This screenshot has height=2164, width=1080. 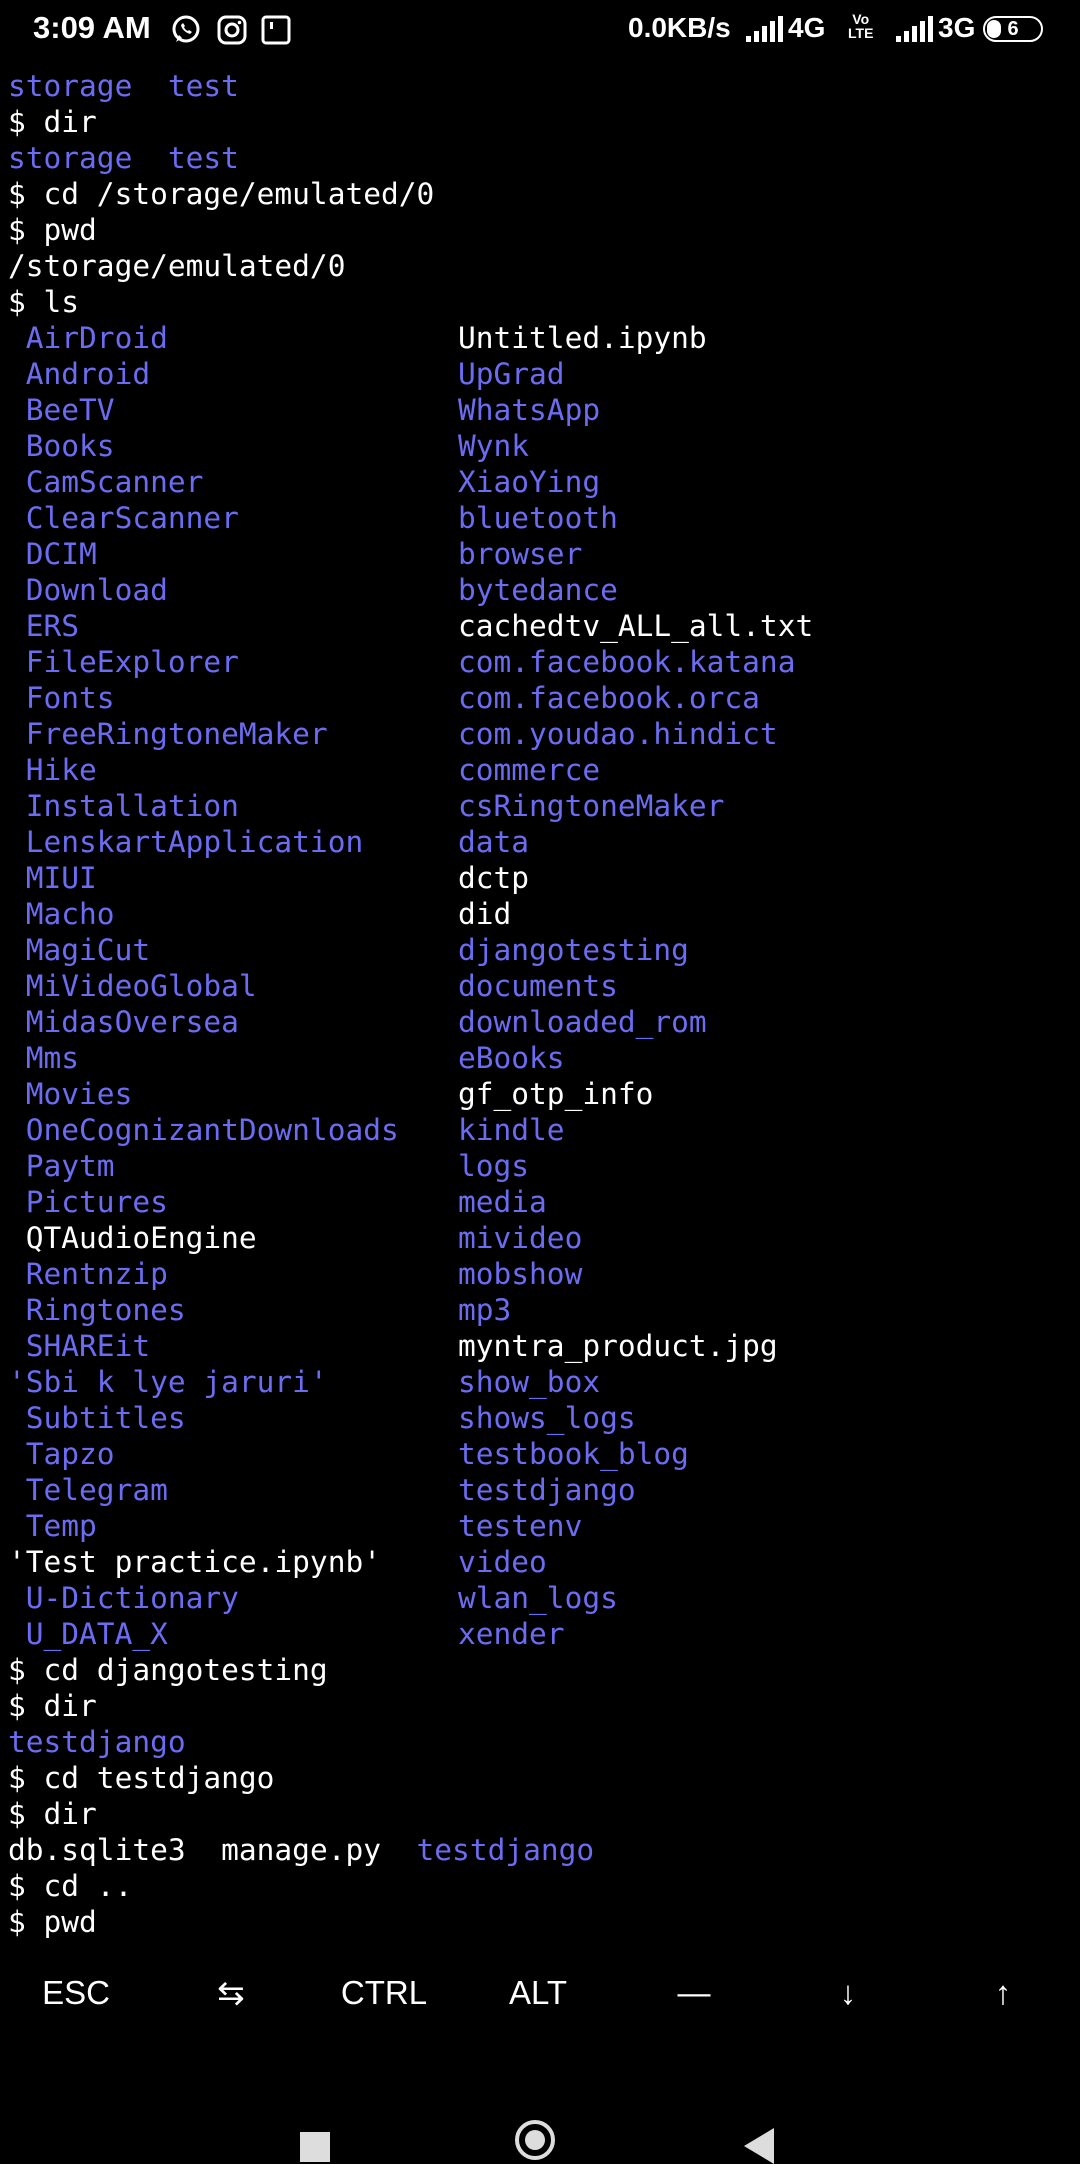 What do you see at coordinates (61, 914) in the screenshot?
I see `directory-name: Macho` at bounding box center [61, 914].